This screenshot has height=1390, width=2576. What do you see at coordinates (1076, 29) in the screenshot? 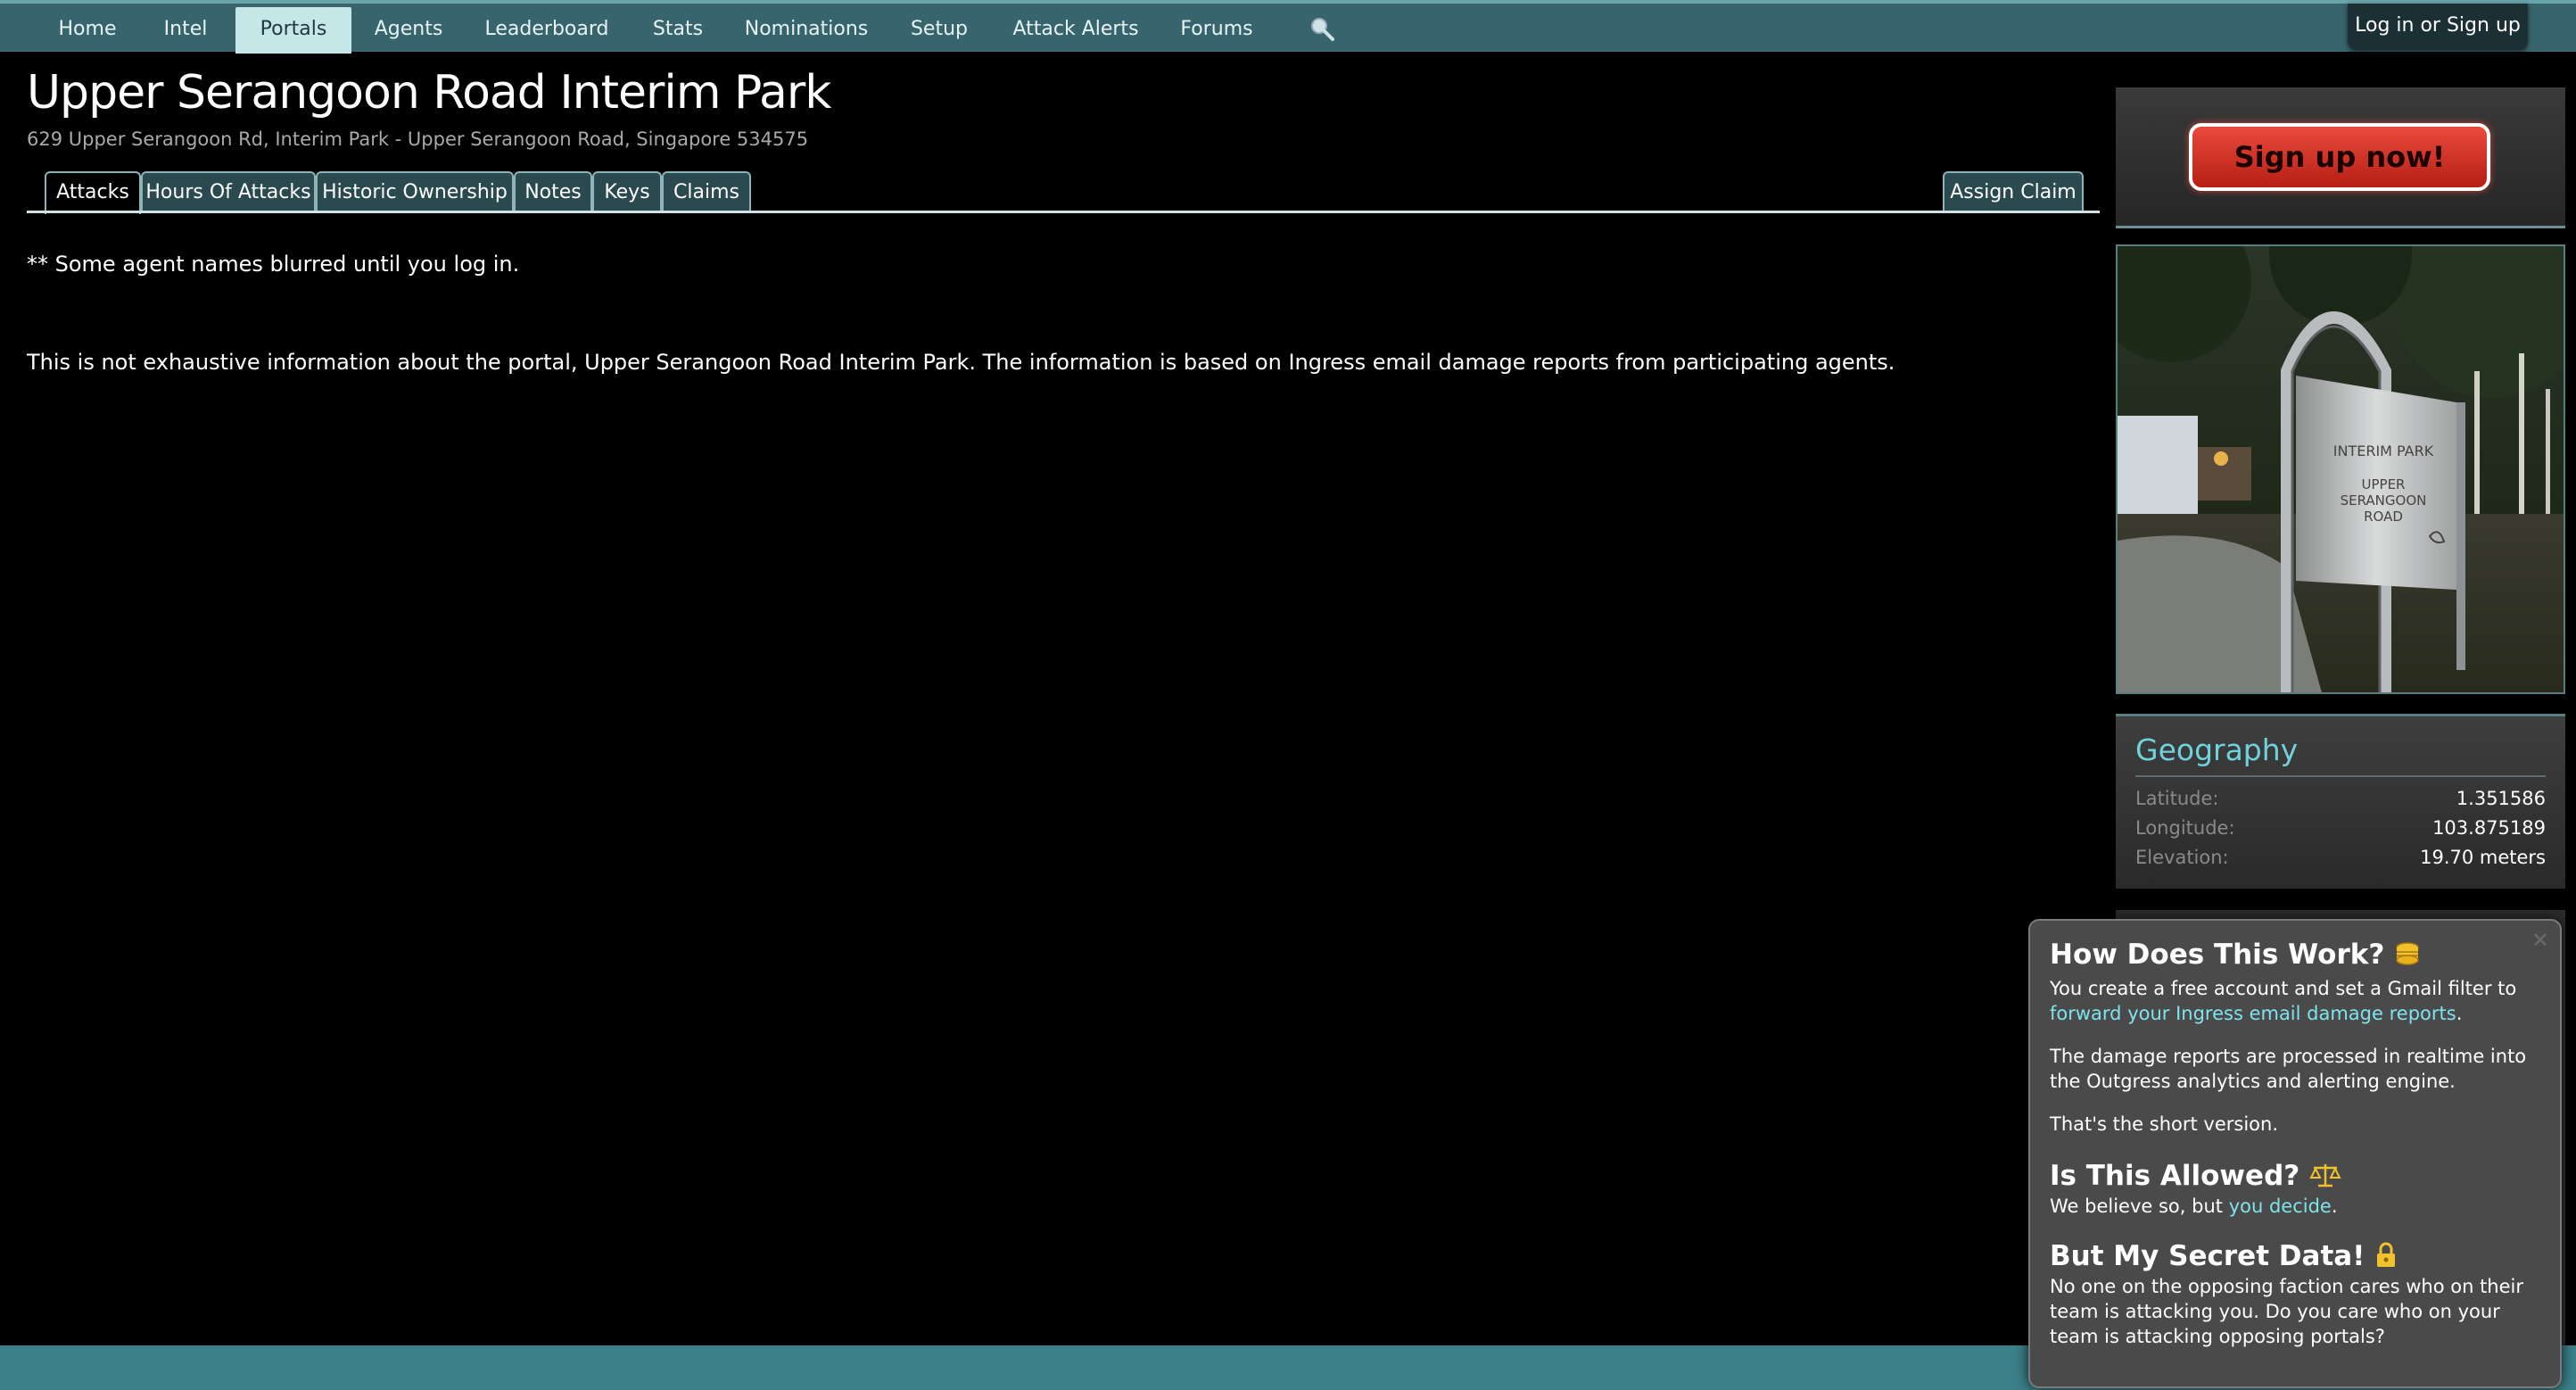
I see `nav-attack-alerts: Attack Alerts` at bounding box center [1076, 29].